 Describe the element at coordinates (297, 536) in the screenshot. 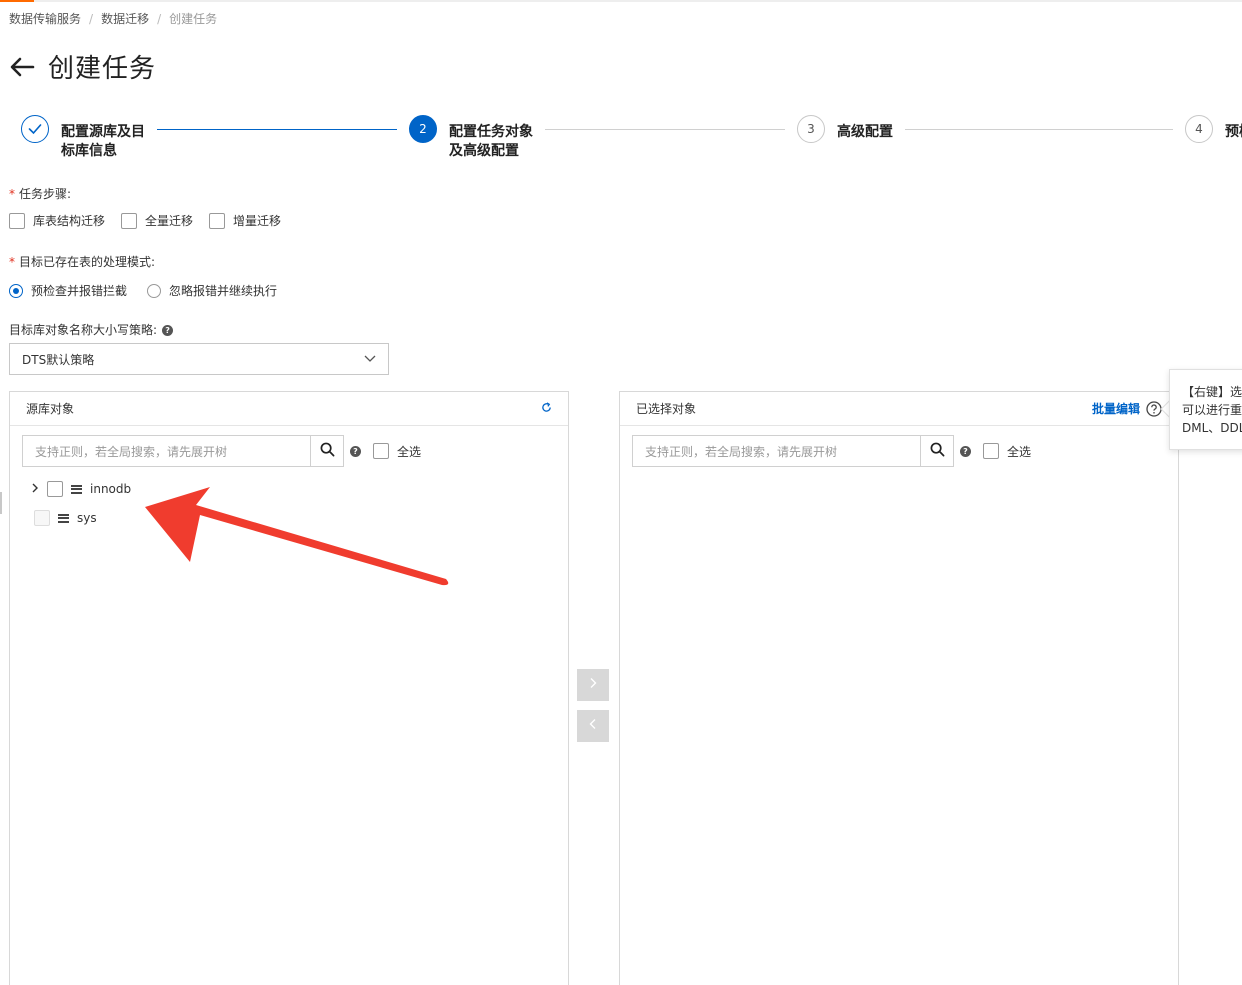

I see `annotation-arrow` at that location.